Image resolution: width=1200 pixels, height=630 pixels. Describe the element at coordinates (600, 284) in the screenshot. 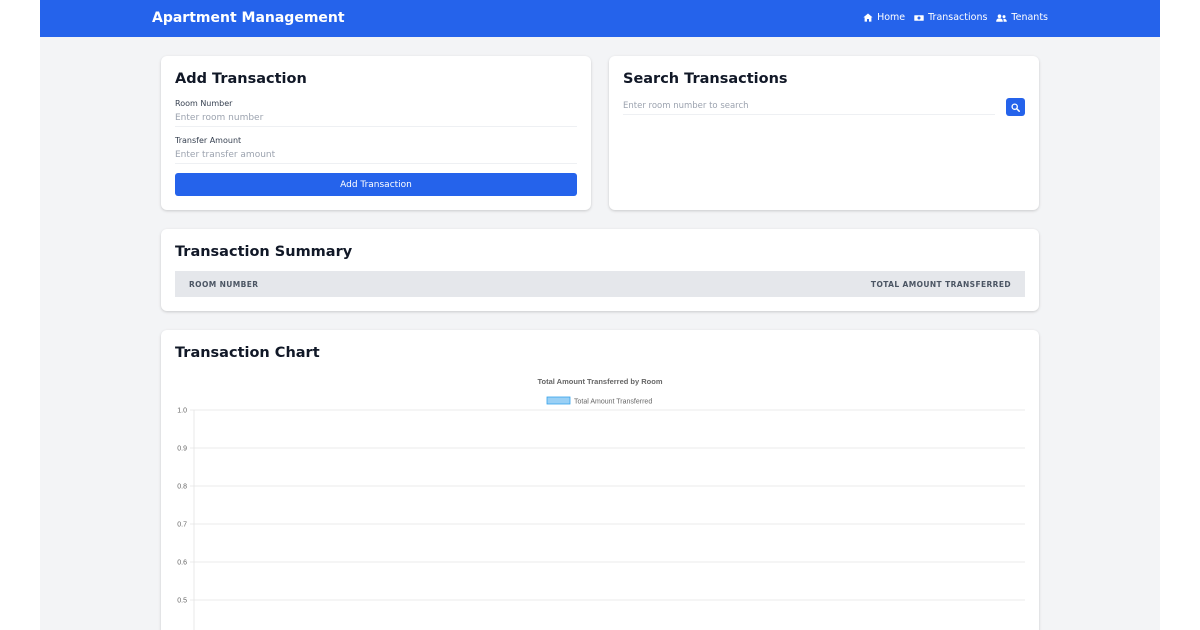

I see `summary-table-header: ROOM NUMBER TOTAL AMOUNT TRANSFERRED` at that location.